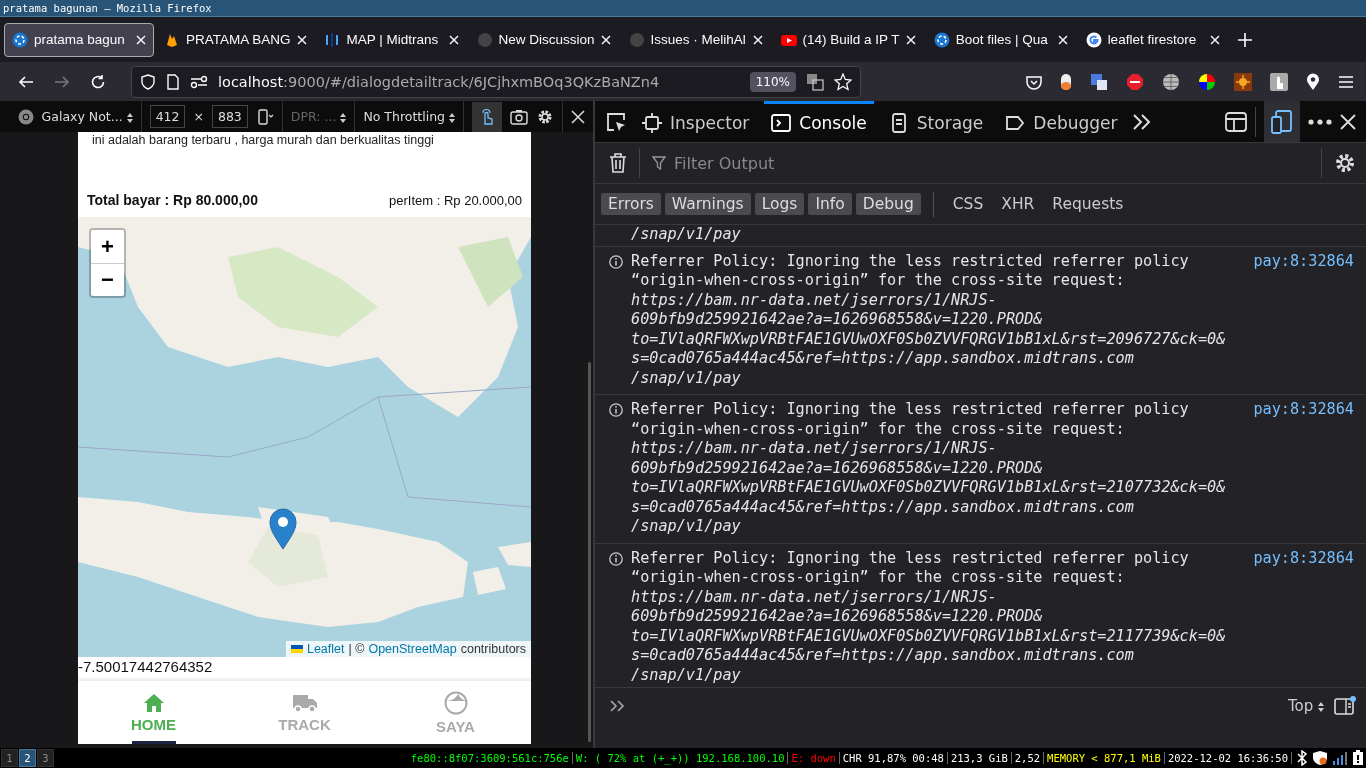 The image size is (1366, 768). Describe the element at coordinates (107, 8) in the screenshot. I see `window-title: pratama bagunan — Mozilla Firefox` at that location.